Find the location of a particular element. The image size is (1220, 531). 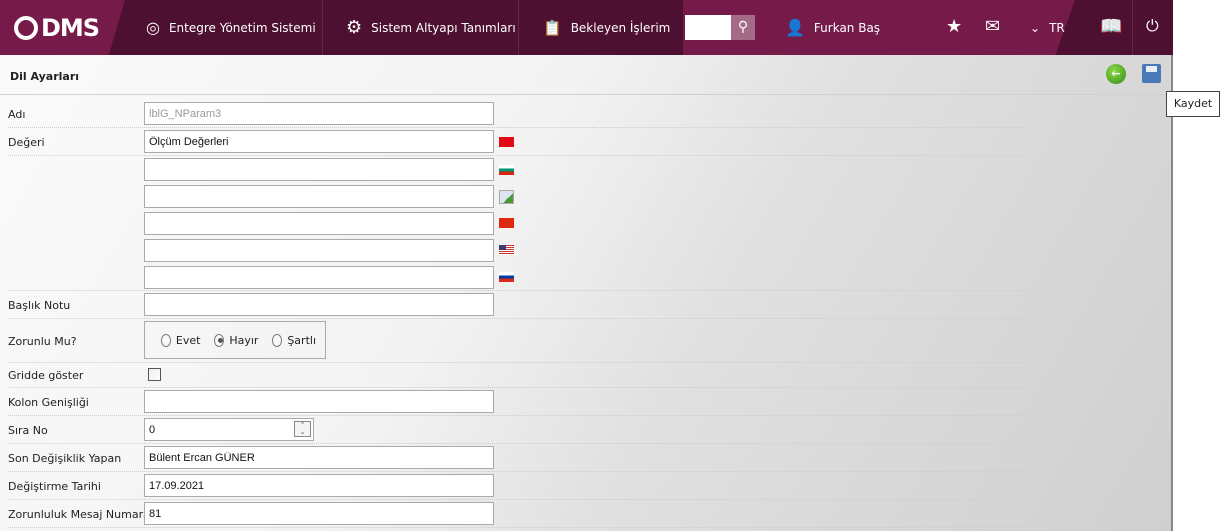

gear-icon: ⚙ is located at coordinates (354, 27).